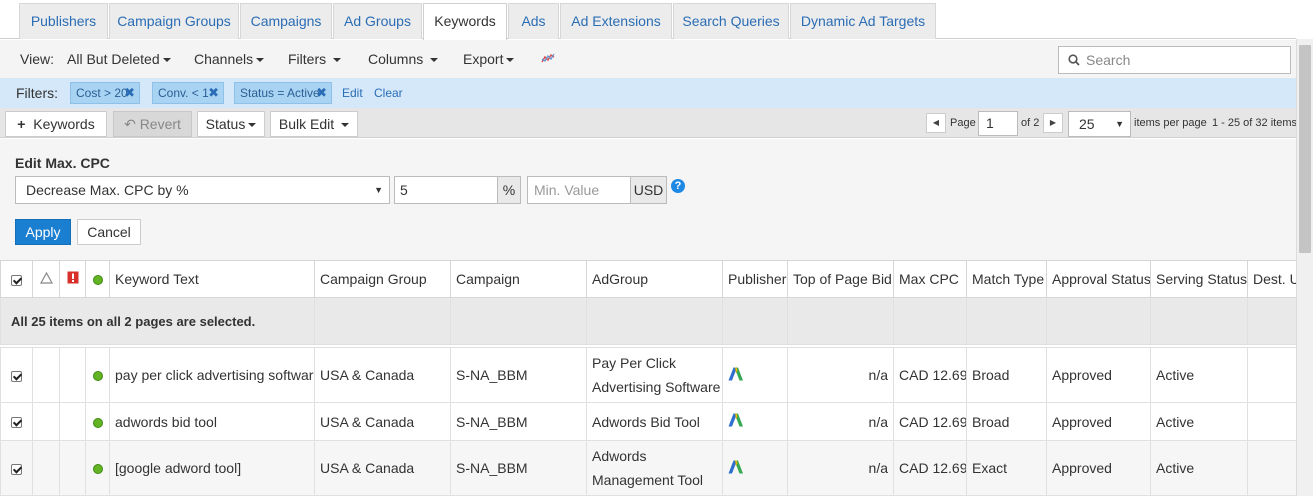 This screenshot has width=1313, height=496. I want to click on tab-campaign-groups: Campaign Groups, so click(174, 21).